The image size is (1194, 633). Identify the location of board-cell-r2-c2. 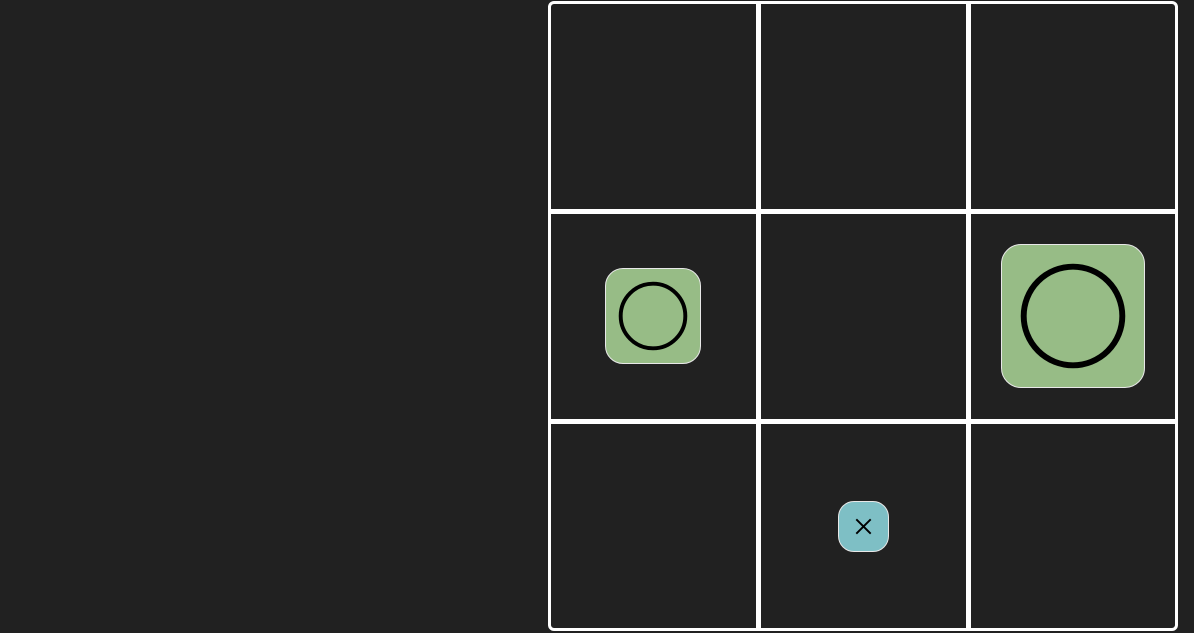
(863, 316).